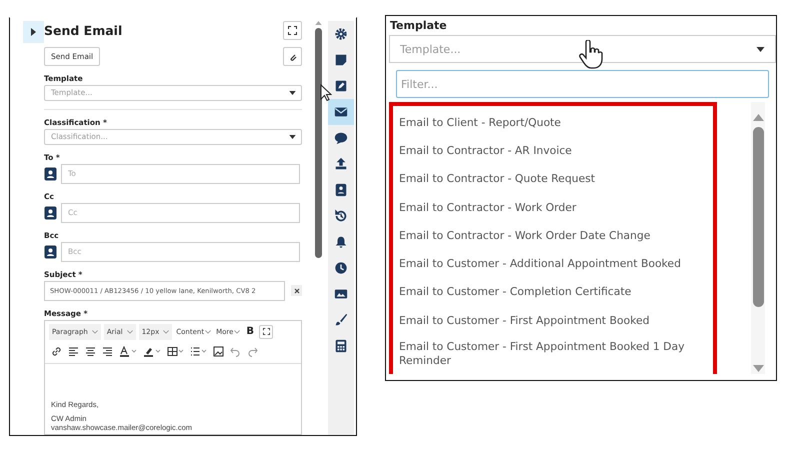 Image resolution: width=788 pixels, height=449 pixels. Describe the element at coordinates (341, 190) in the screenshot. I see `contact-card-icon` at that location.